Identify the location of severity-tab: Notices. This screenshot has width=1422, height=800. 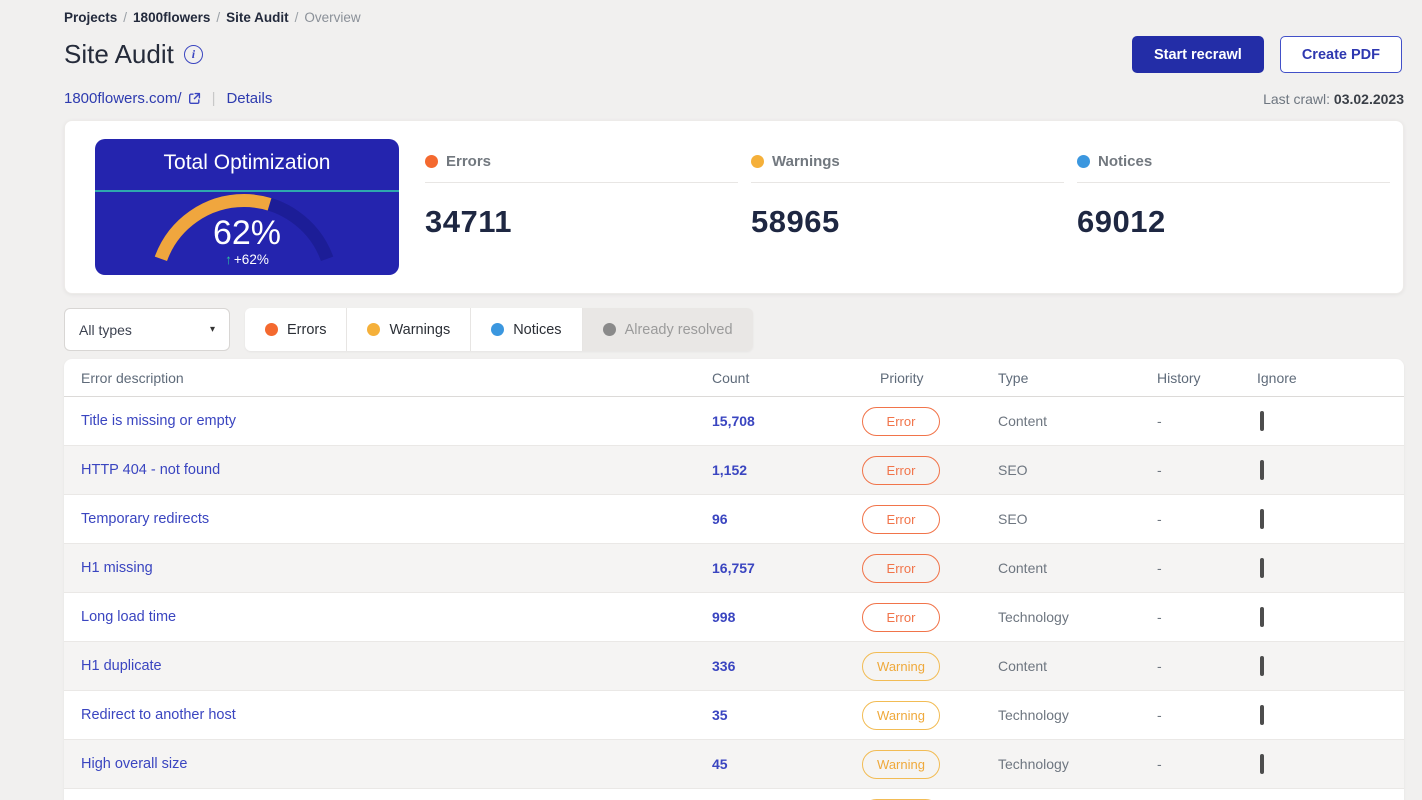
(527, 329).